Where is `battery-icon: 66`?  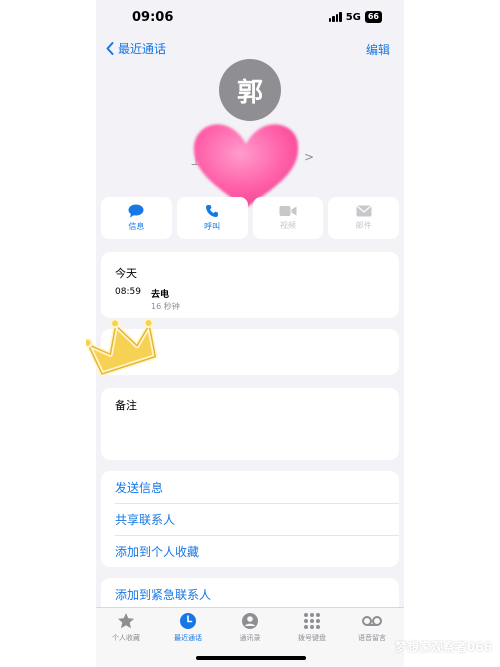 battery-icon: 66 is located at coordinates (373, 17).